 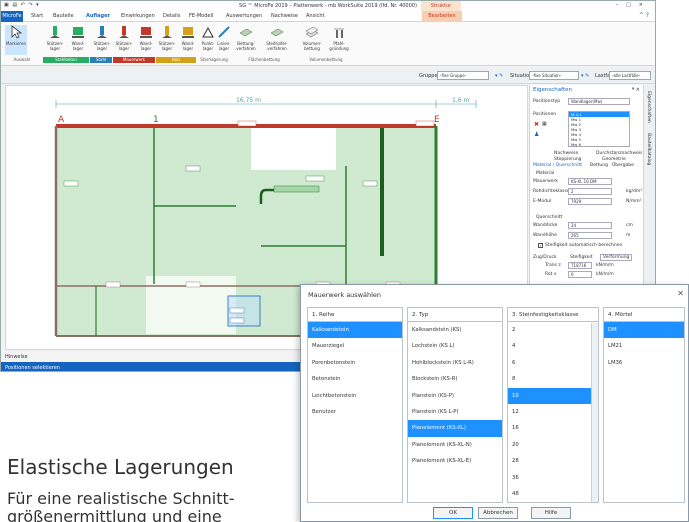 I want to click on list-item: Planstein (KS L-P), so click(x=455, y=412).